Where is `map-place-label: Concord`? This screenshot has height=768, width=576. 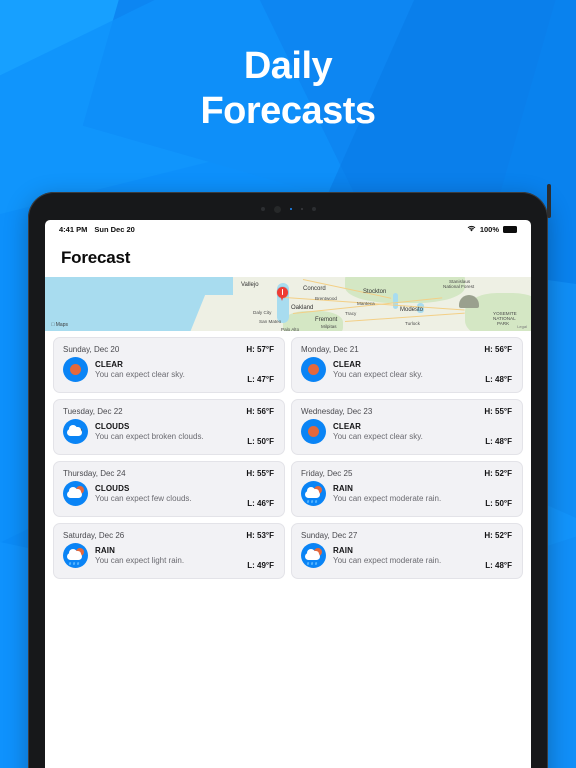 map-place-label: Concord is located at coordinates (314, 289).